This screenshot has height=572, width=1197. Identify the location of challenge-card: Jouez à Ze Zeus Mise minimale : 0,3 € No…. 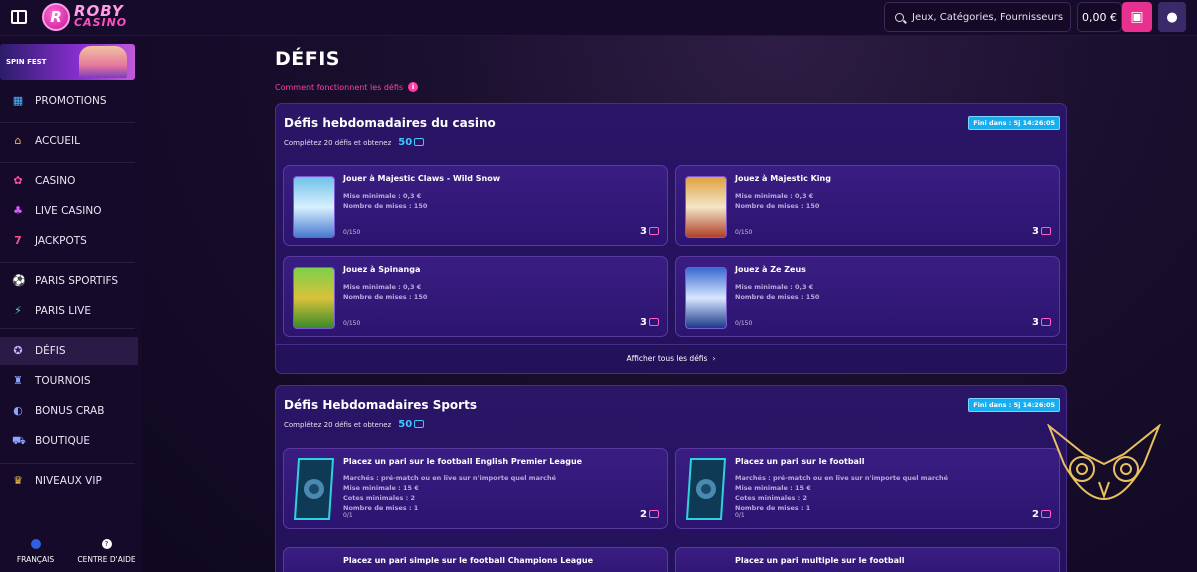
(867, 296).